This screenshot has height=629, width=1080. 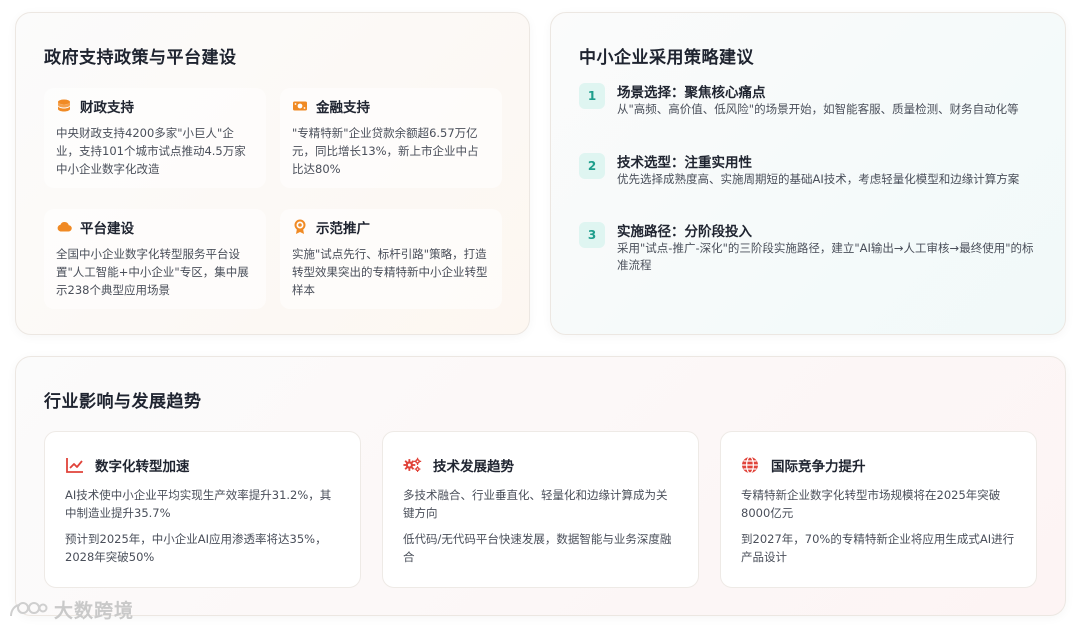 I want to click on logo-icon, so click(x=29, y=608).